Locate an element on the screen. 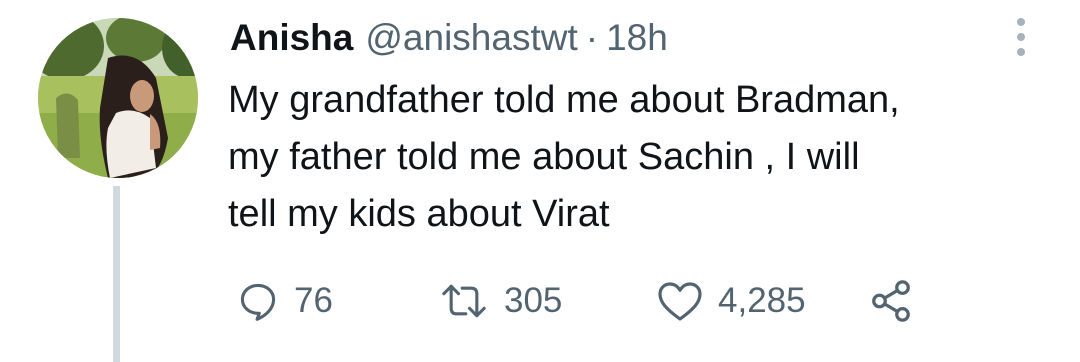 This screenshot has height=362, width=1080. tweet-actions: 76 305 4,285 is located at coordinates (586, 301).